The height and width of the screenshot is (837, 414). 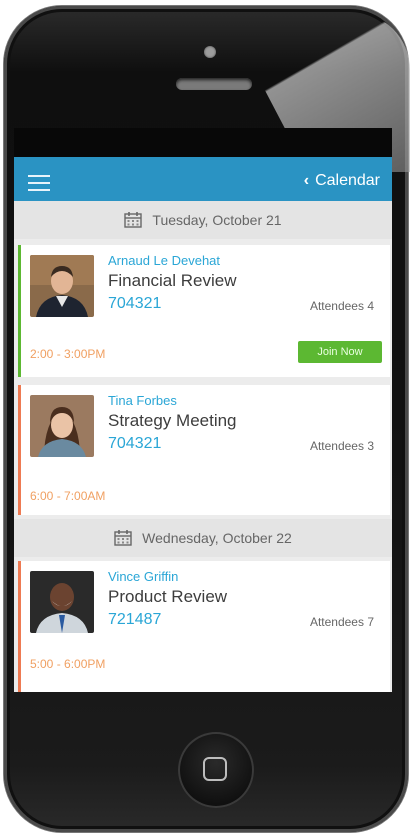 I want to click on day-header: Wednesday, October 22, so click(x=203, y=538).